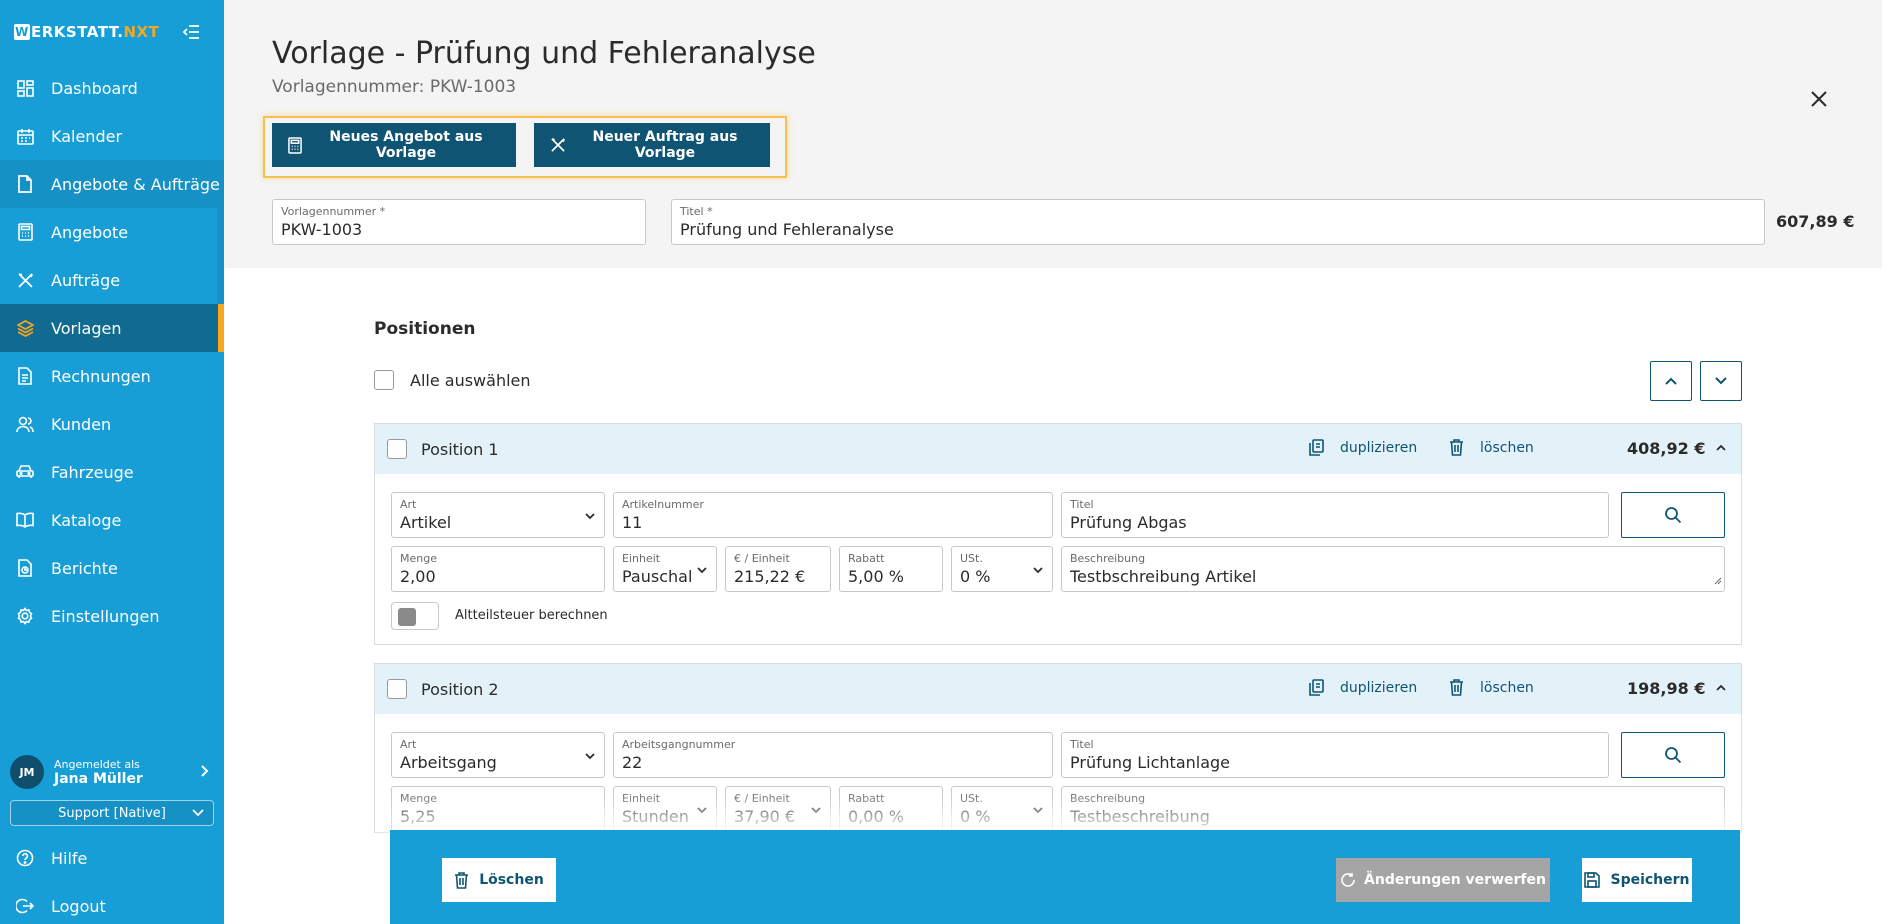  What do you see at coordinates (665, 809) in the screenshot?
I see `unit-select: Einheit Stunden` at bounding box center [665, 809].